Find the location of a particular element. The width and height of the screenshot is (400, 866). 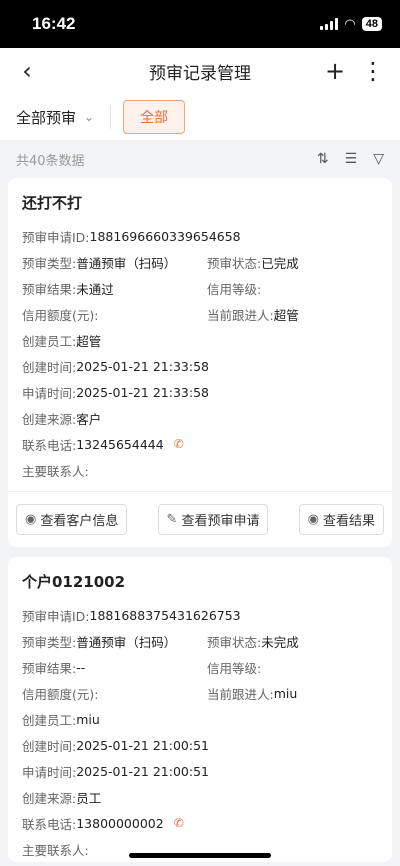

view-customer-button: ◉ 查看客户信息 is located at coordinates (72, 519).